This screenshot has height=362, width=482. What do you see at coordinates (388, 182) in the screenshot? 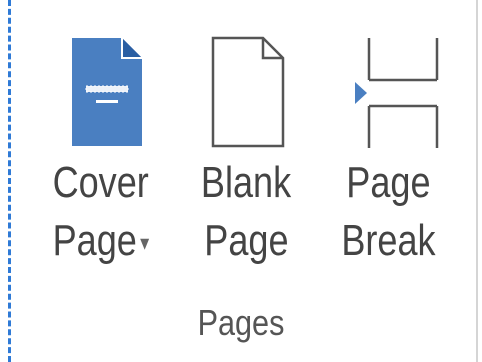
I see `page-break-label: Page` at bounding box center [388, 182].